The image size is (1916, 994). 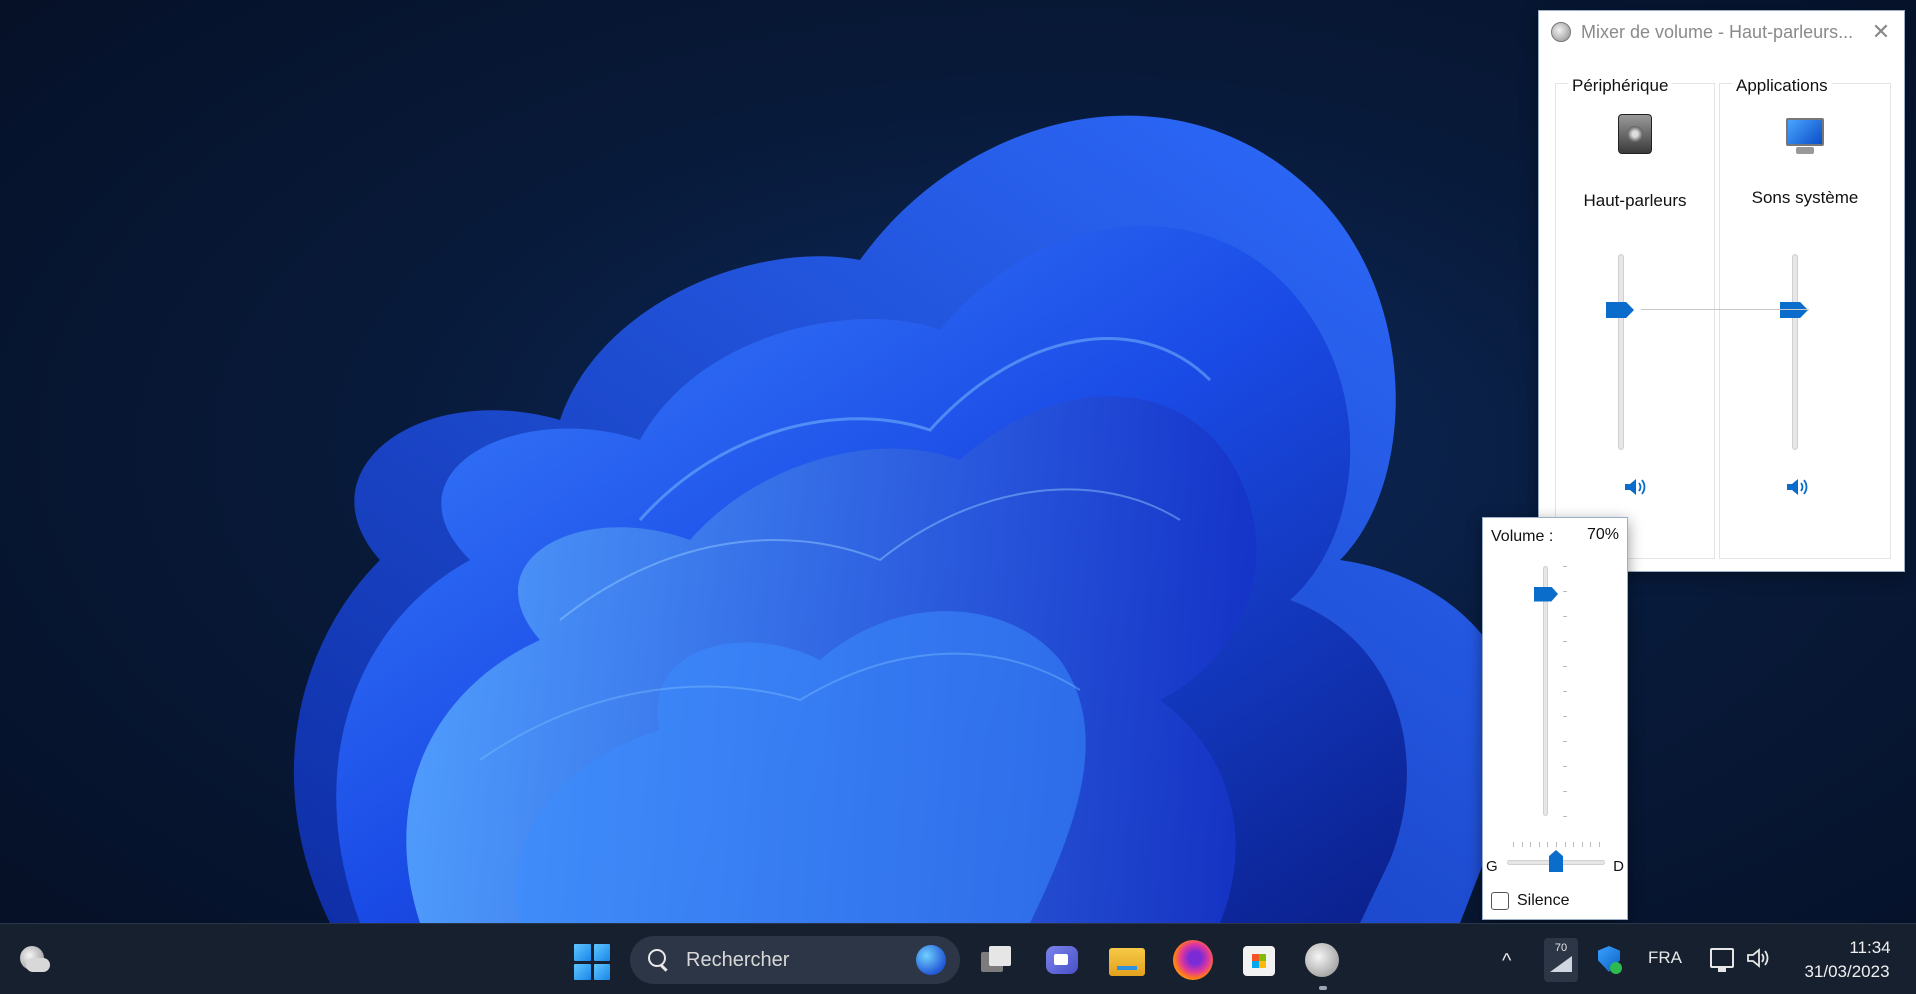 What do you see at coordinates (1635, 134) in the screenshot?
I see `speaker-device-icon` at bounding box center [1635, 134].